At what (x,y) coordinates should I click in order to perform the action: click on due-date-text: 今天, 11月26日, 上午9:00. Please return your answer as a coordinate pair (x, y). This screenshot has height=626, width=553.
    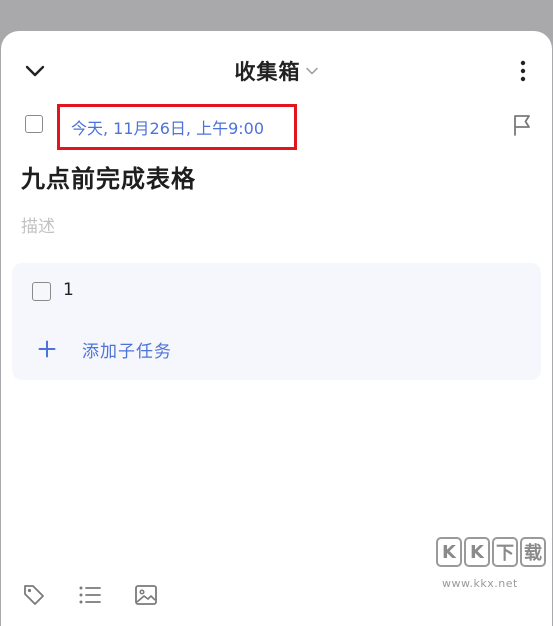
    Looking at the image, I should click on (167, 128).